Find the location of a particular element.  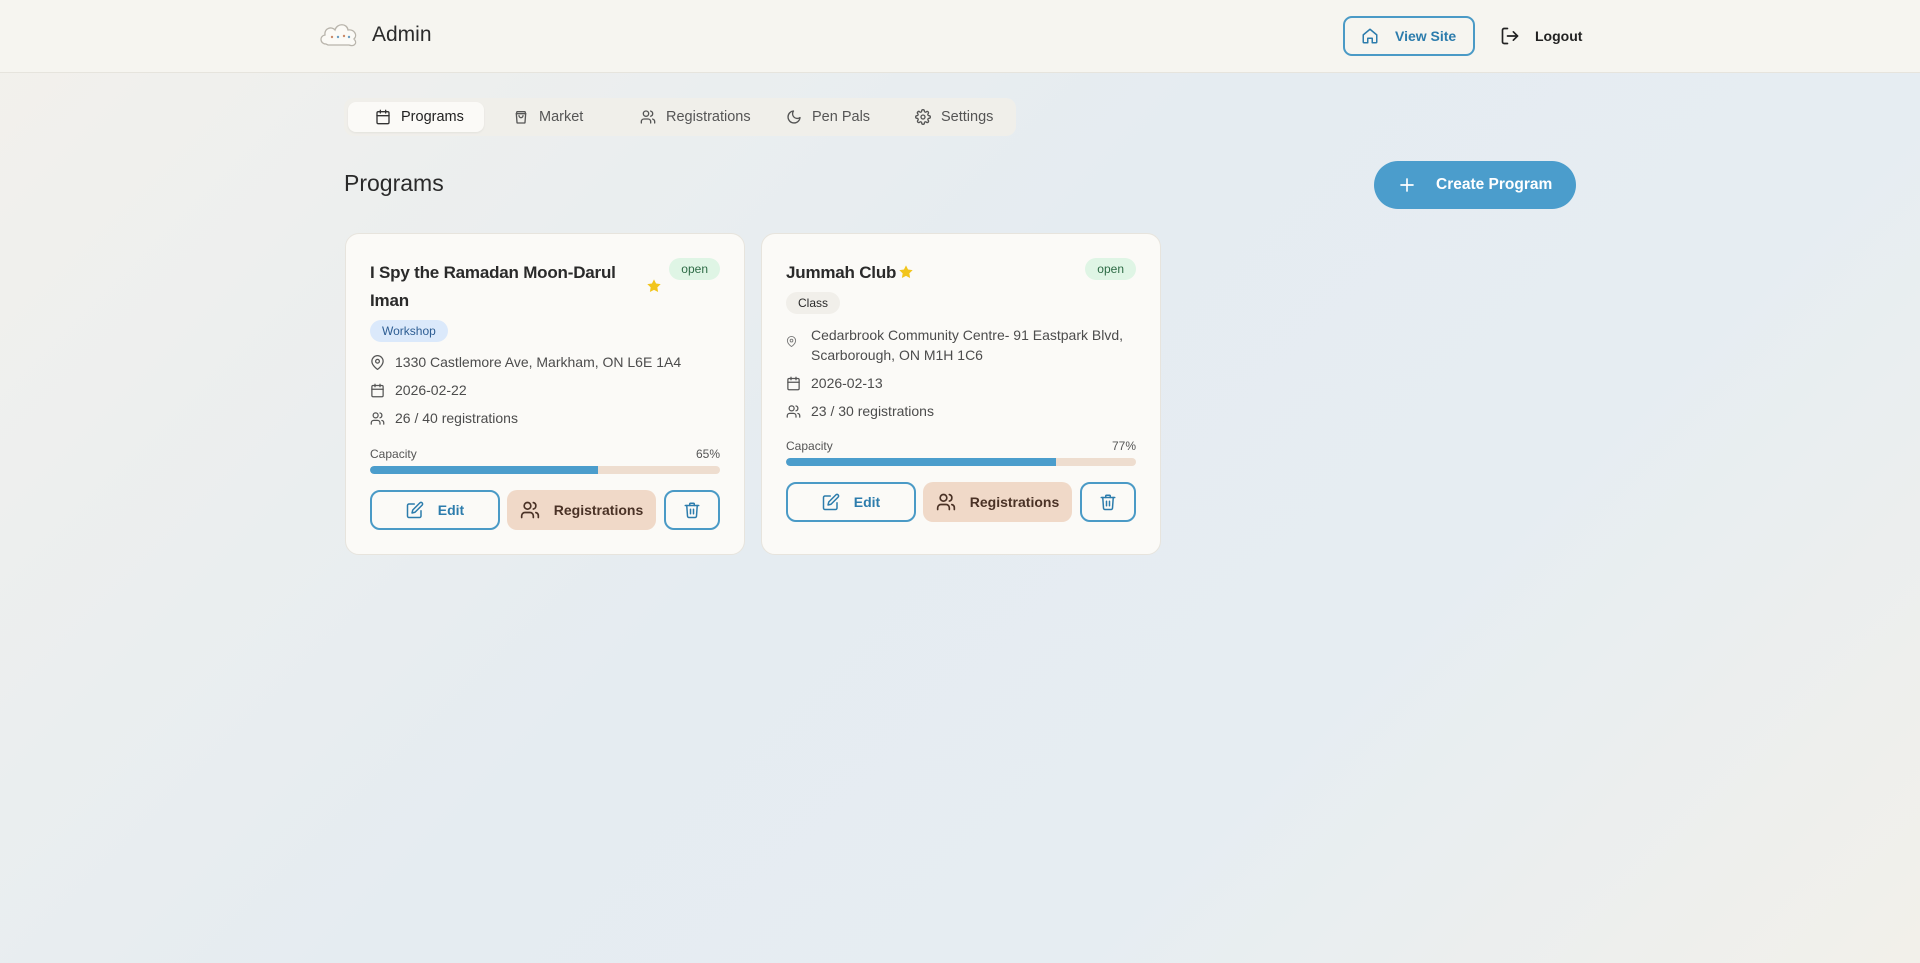

registrations-row: 26 / 40 registrations is located at coordinates (444, 418).